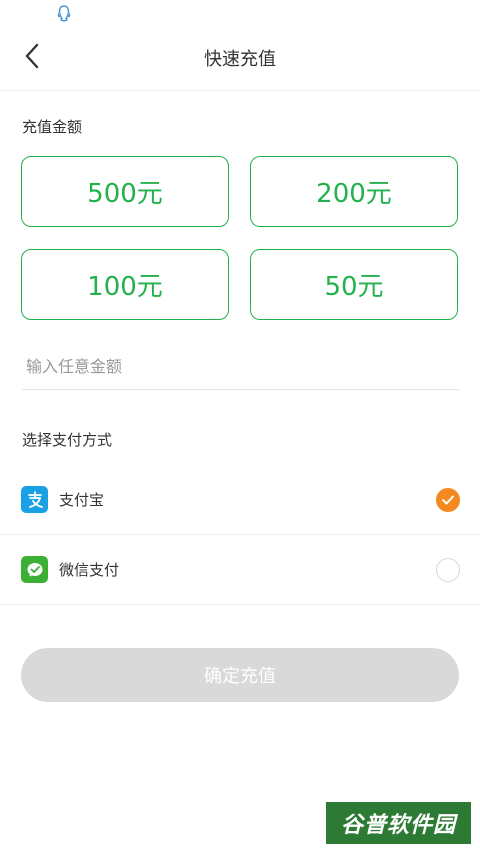 This screenshot has height=853, width=480. What do you see at coordinates (52, 127) in the screenshot?
I see `amount-section-label: 充值金额` at bounding box center [52, 127].